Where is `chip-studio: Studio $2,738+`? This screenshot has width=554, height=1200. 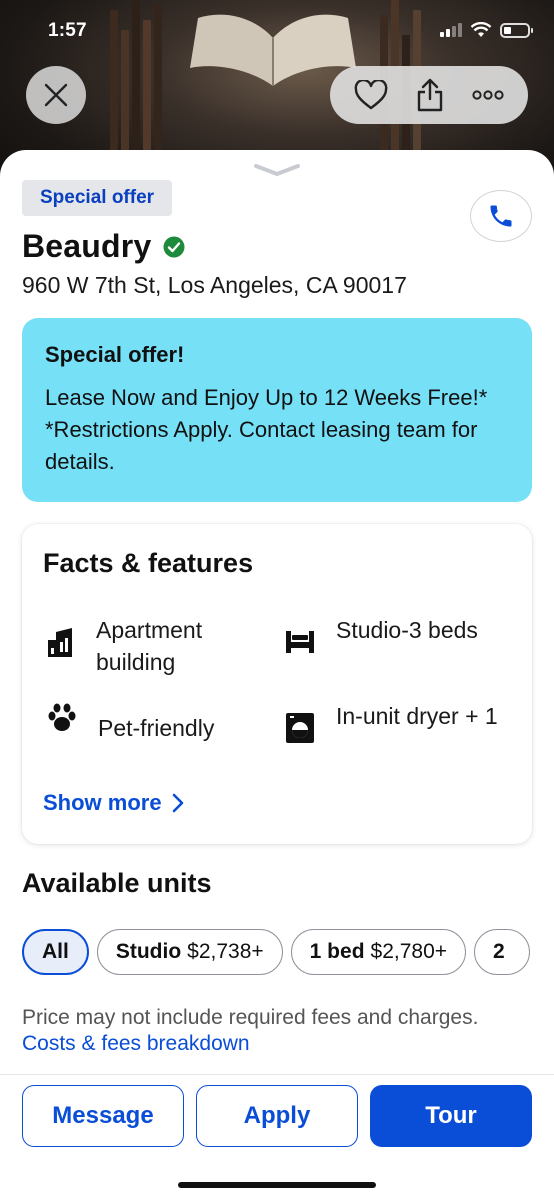
chip-studio: Studio $2,738+ is located at coordinates (189, 952).